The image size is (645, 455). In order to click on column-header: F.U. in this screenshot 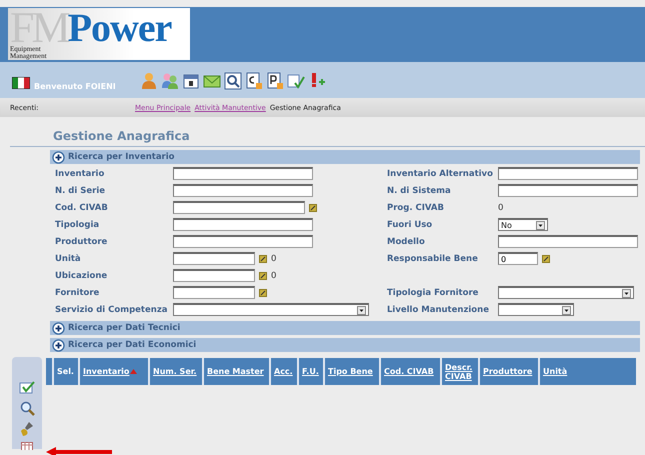, I will do `click(312, 371)`.